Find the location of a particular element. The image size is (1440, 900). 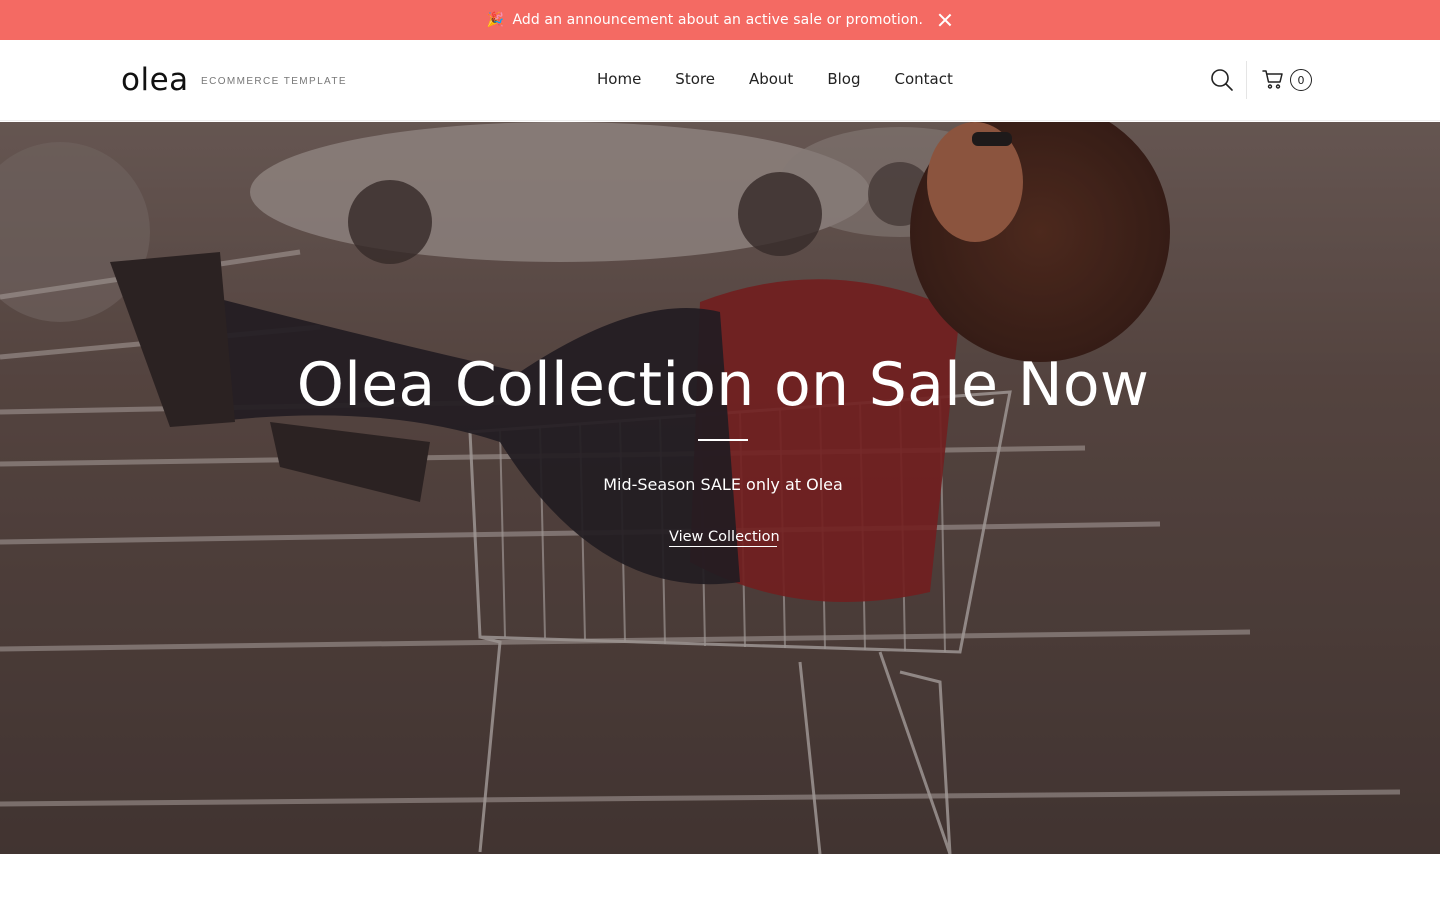

nav-link-contact: Contact is located at coordinates (923, 79).